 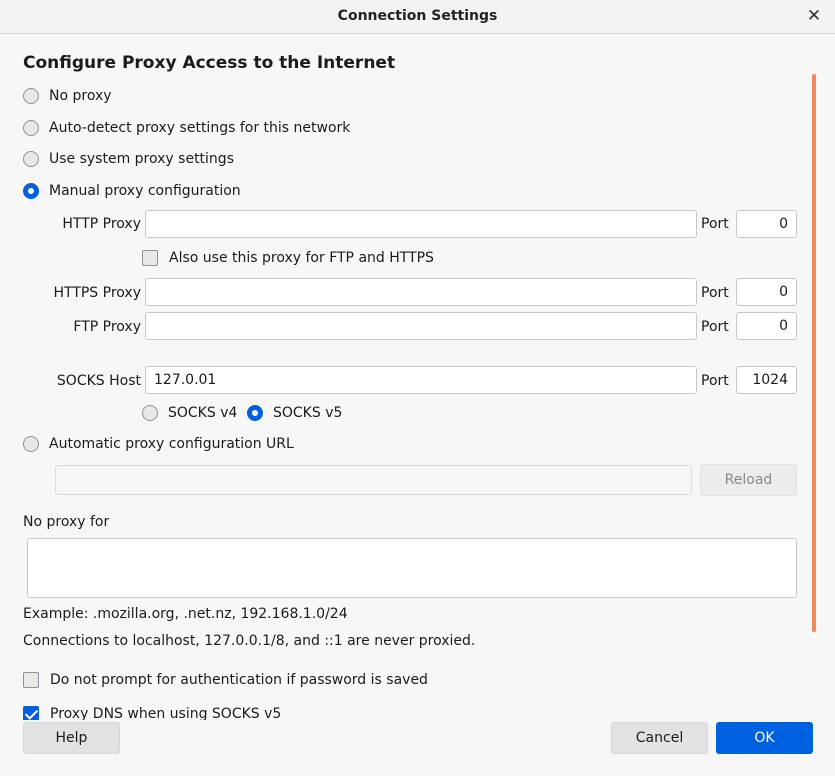 What do you see at coordinates (766, 224) in the screenshot?
I see `http-port-input: 0` at bounding box center [766, 224].